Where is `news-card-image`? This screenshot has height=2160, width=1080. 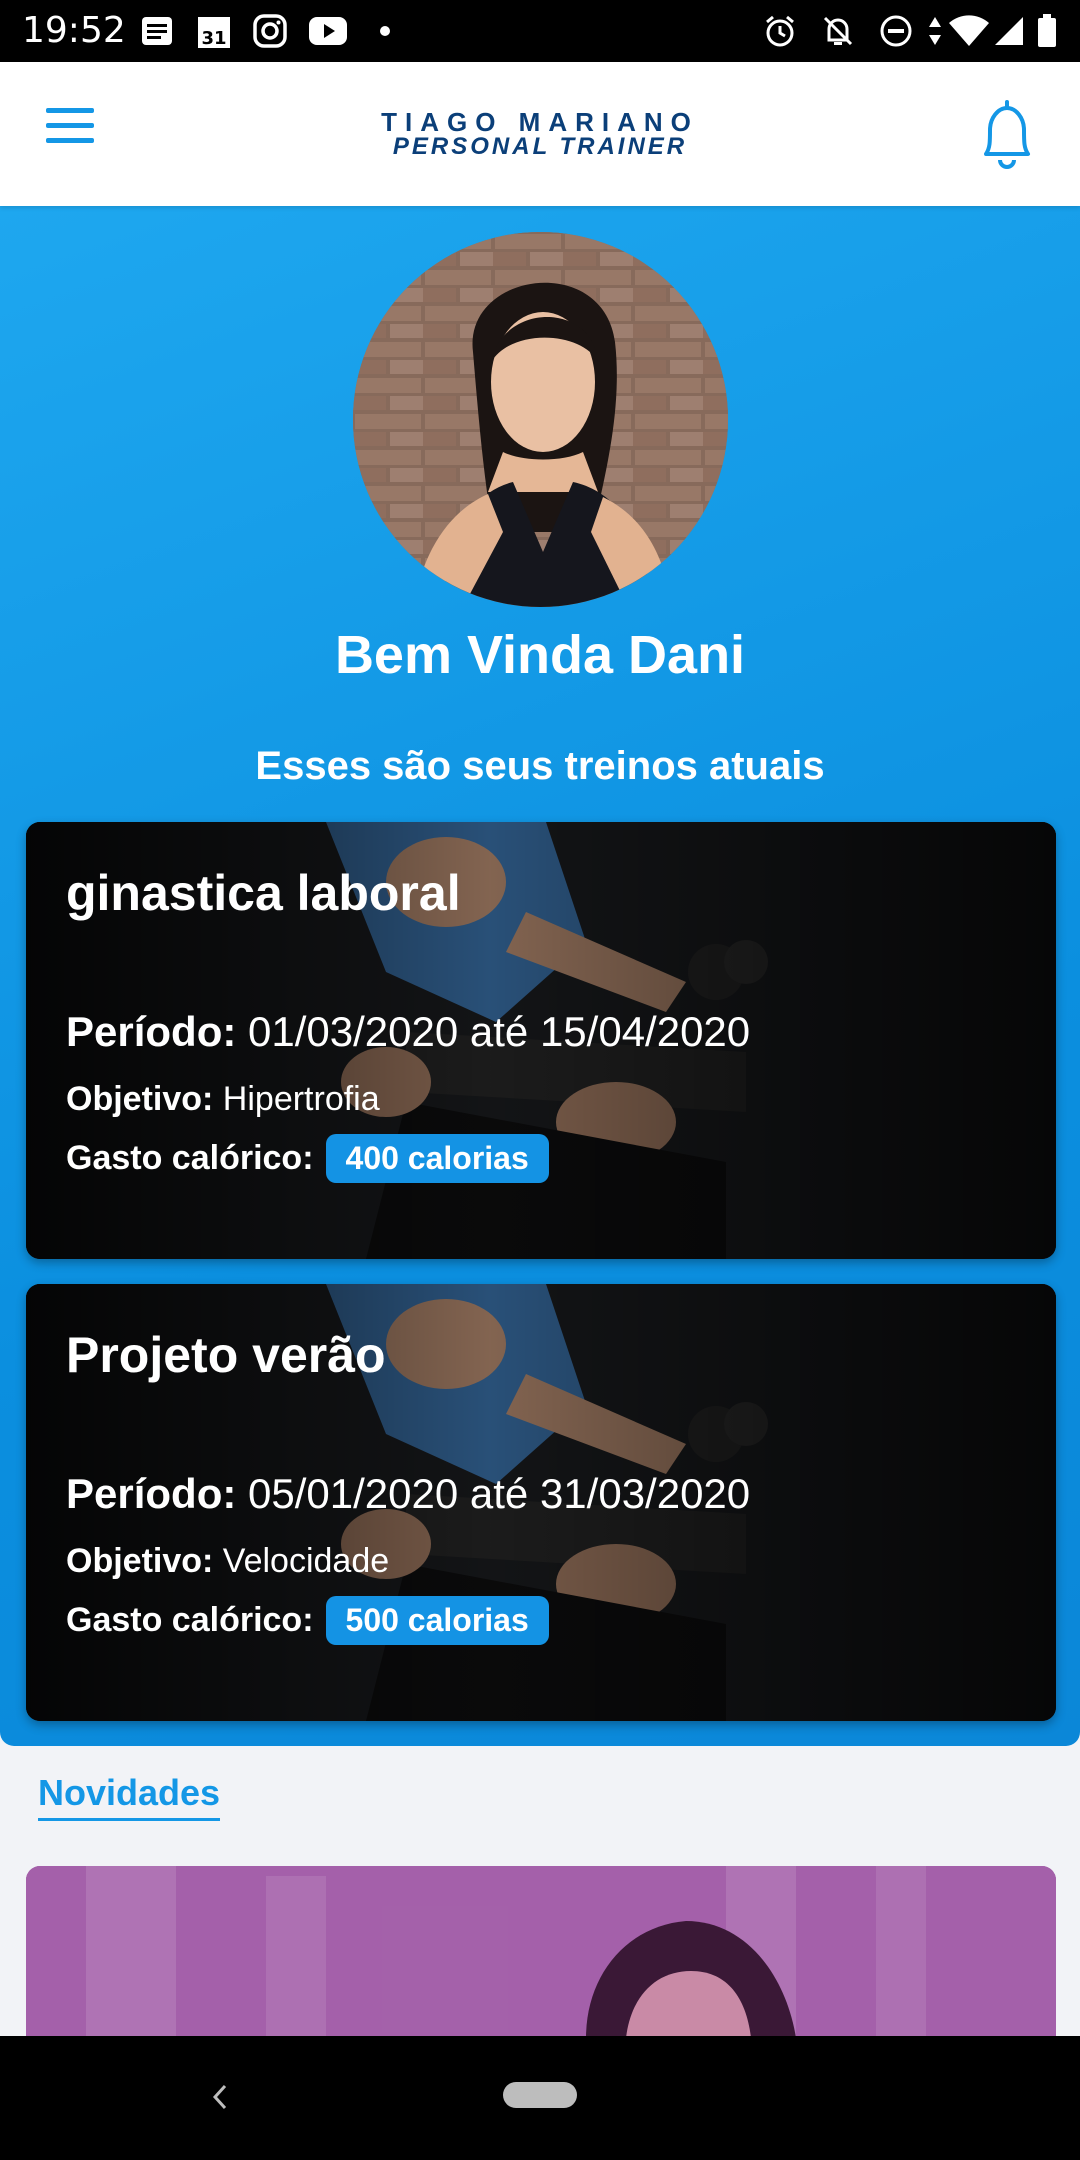
news-card-image is located at coordinates (541, 1952).